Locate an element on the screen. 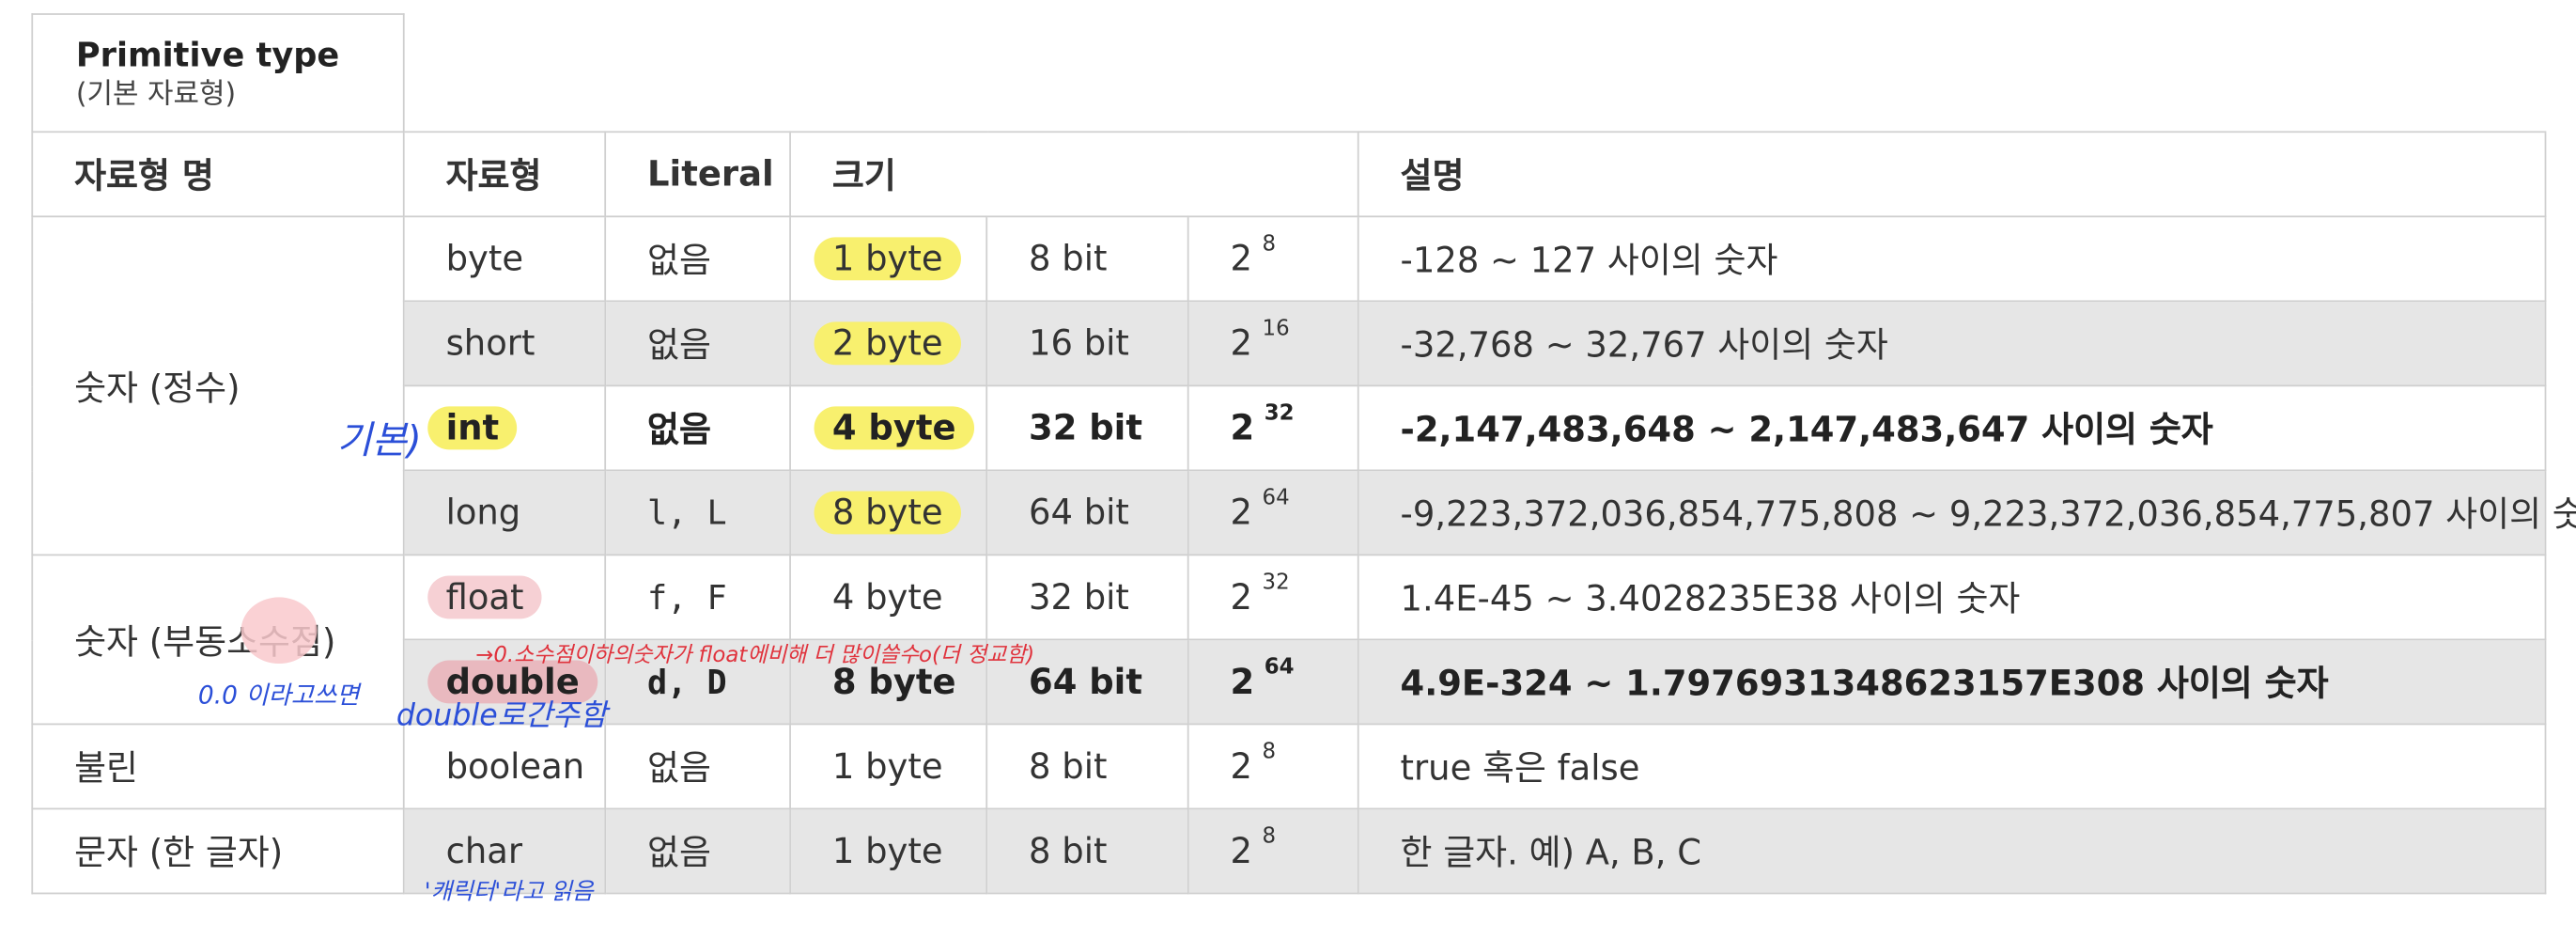 Image resolution: width=2576 pixels, height=939 pixels. desc-cell: -32,768 ~ 32,767 사이의 숫자 is located at coordinates (1952, 343).